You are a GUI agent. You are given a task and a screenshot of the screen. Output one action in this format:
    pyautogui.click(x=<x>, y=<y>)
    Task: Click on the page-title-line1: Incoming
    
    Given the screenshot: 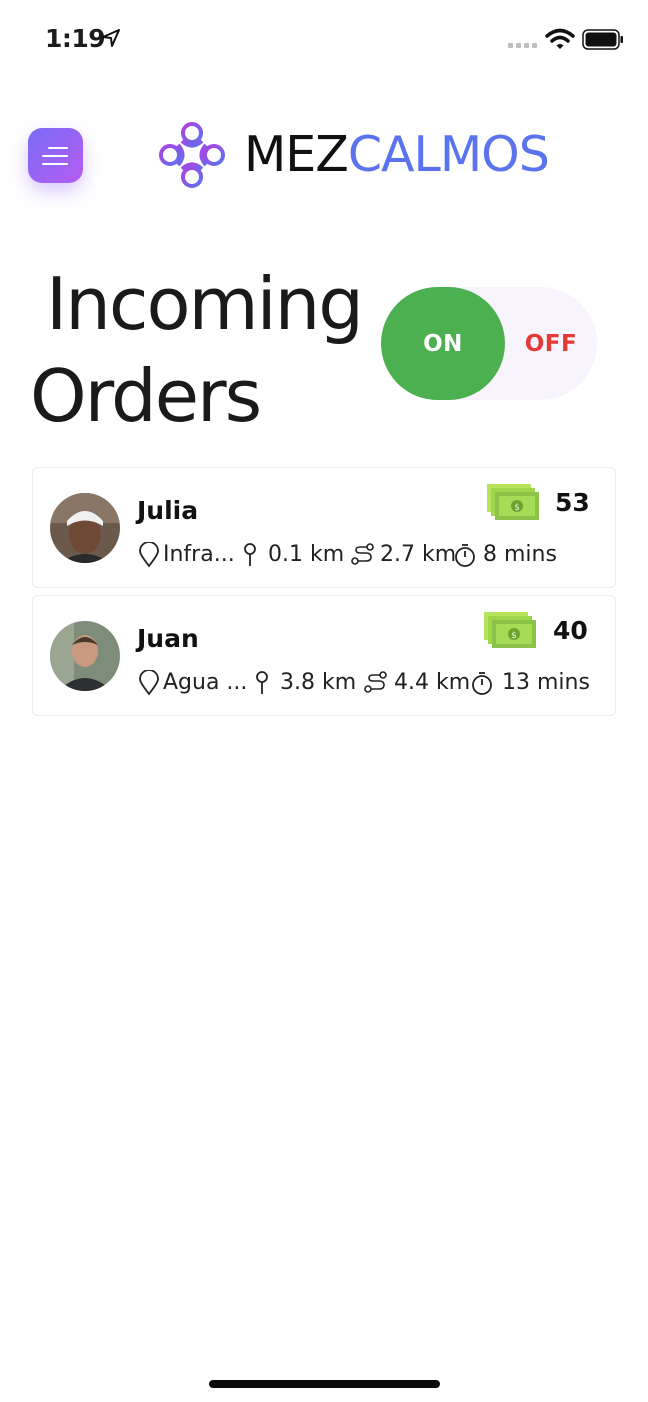 What is the action you would take?
    pyautogui.click(x=205, y=304)
    